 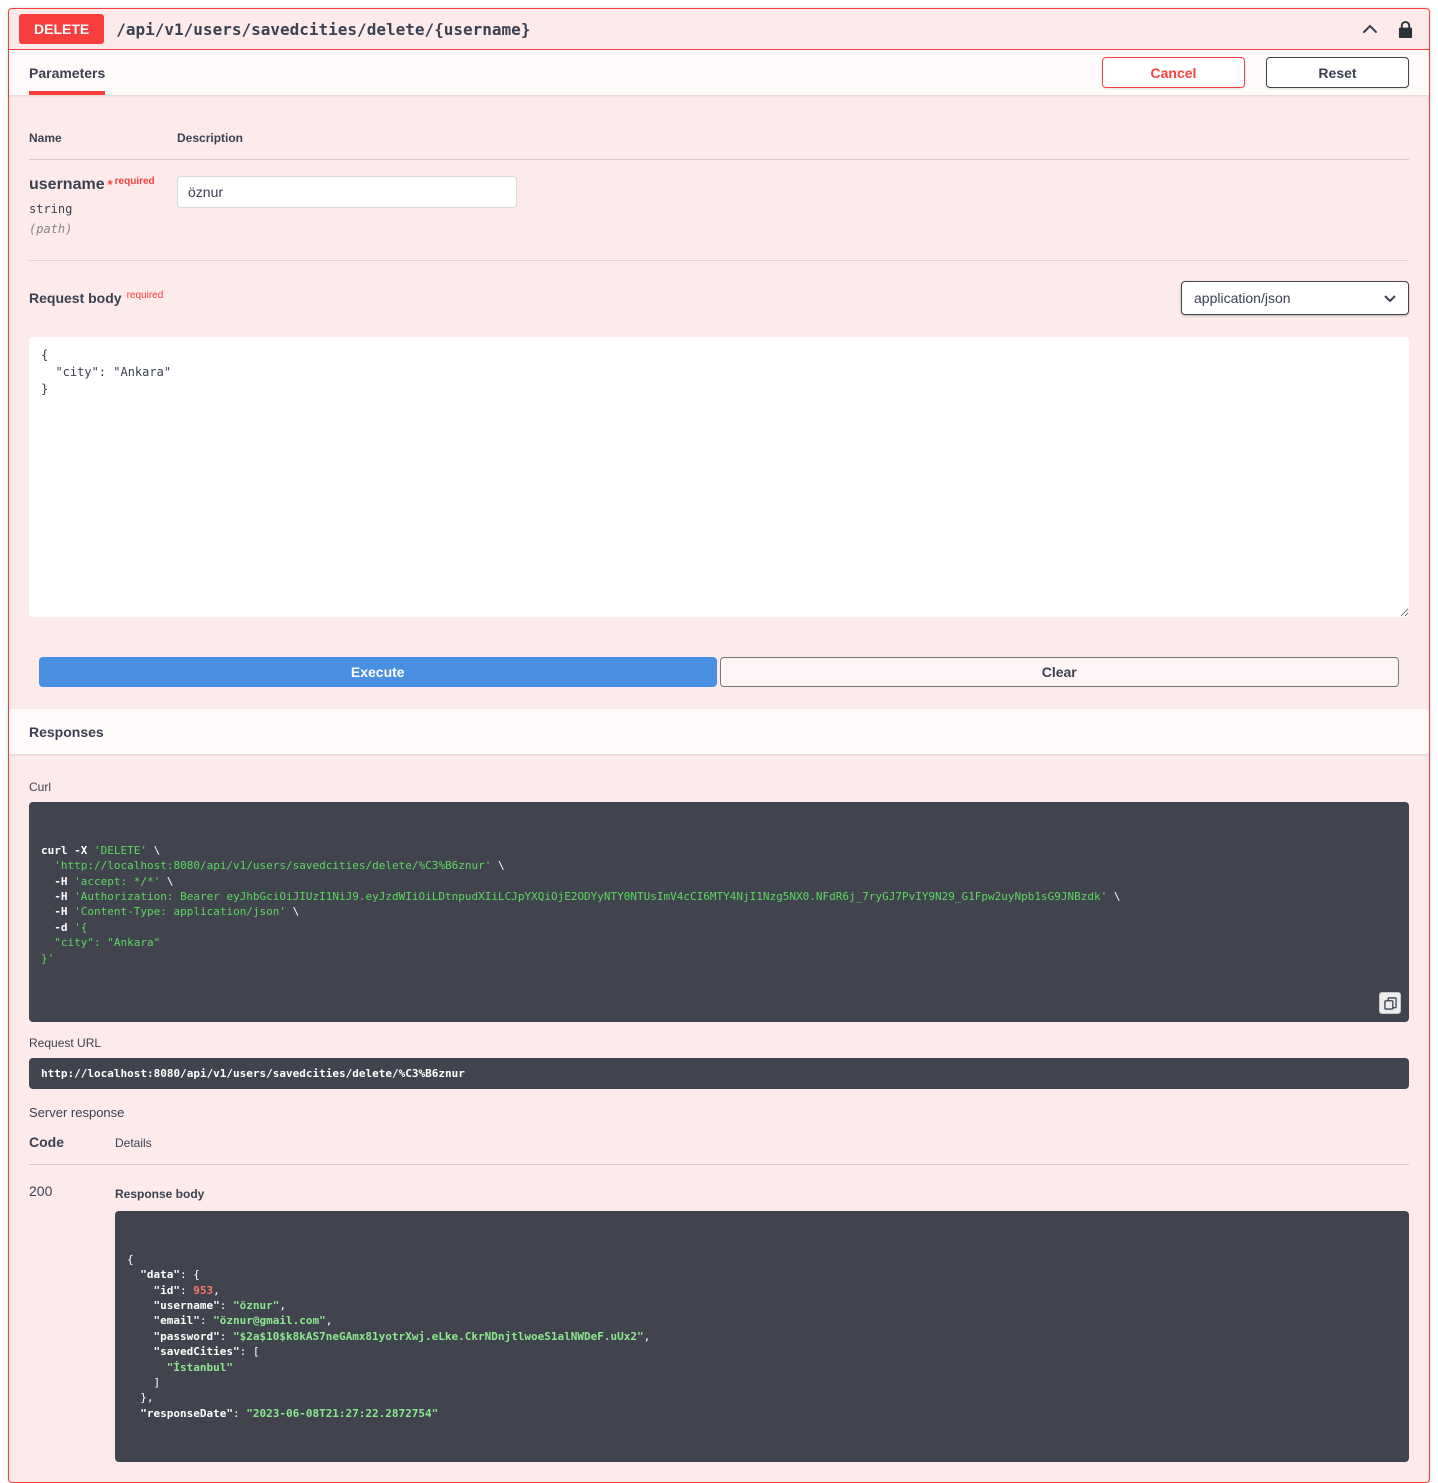 What do you see at coordinates (1173, 72) in the screenshot?
I see `cancel-button: Cancel` at bounding box center [1173, 72].